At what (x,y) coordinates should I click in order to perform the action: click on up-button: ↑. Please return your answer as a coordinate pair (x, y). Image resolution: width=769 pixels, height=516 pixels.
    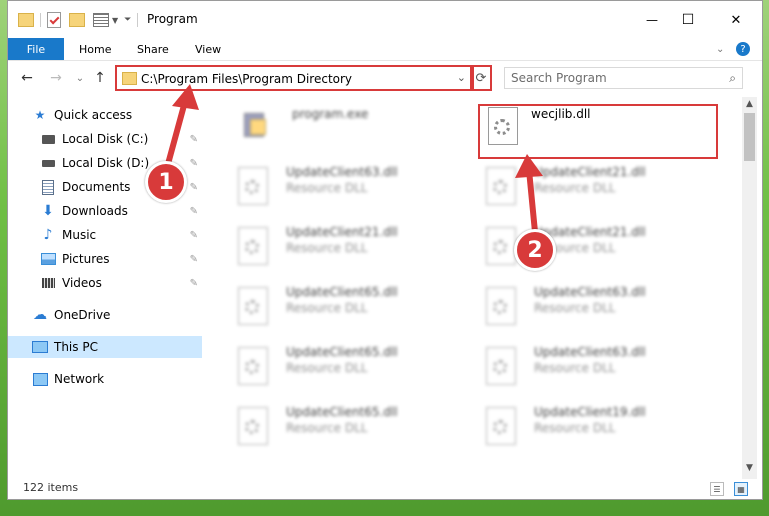
    Looking at the image, I should click on (100, 78).